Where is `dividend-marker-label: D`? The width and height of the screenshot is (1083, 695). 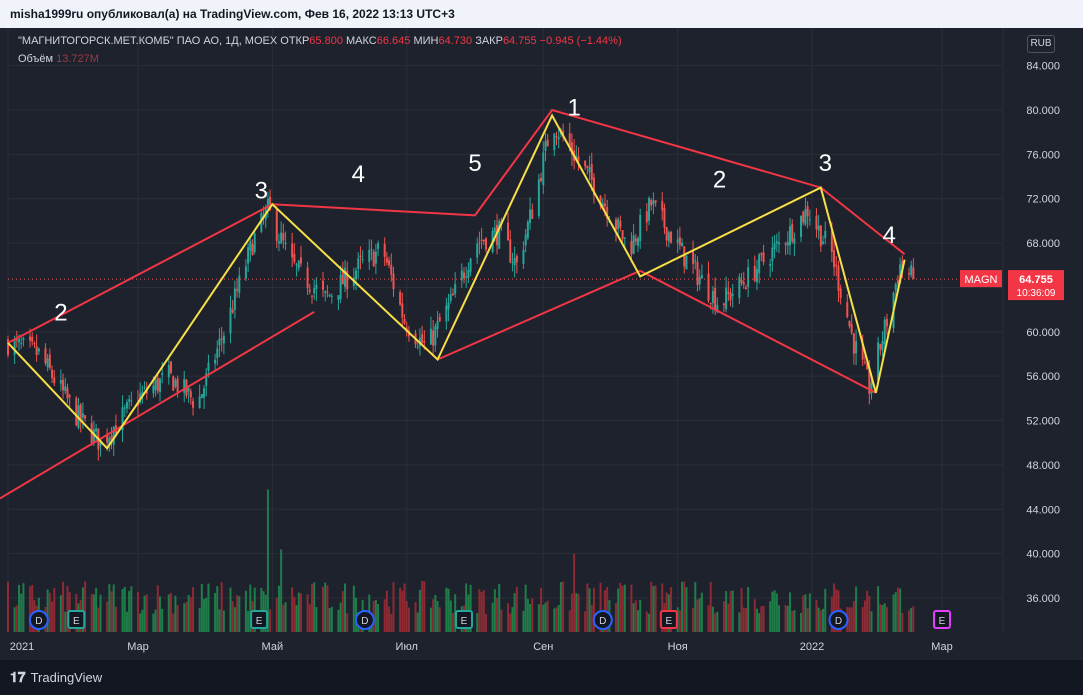 dividend-marker-label: D is located at coordinates (364, 621).